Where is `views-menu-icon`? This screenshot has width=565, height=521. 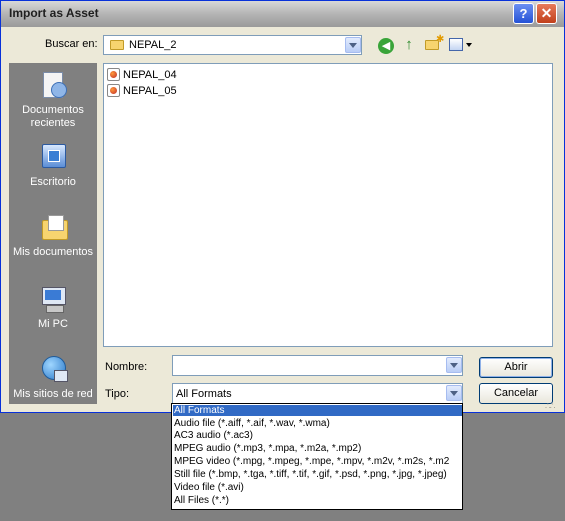
views-menu-icon is located at coordinates (456, 44).